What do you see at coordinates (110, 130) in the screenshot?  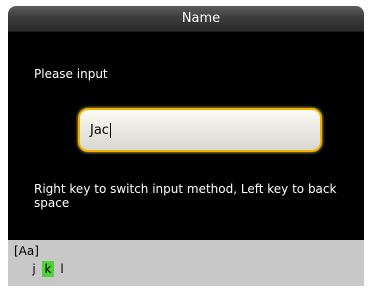 I see `text-cursor` at bounding box center [110, 130].